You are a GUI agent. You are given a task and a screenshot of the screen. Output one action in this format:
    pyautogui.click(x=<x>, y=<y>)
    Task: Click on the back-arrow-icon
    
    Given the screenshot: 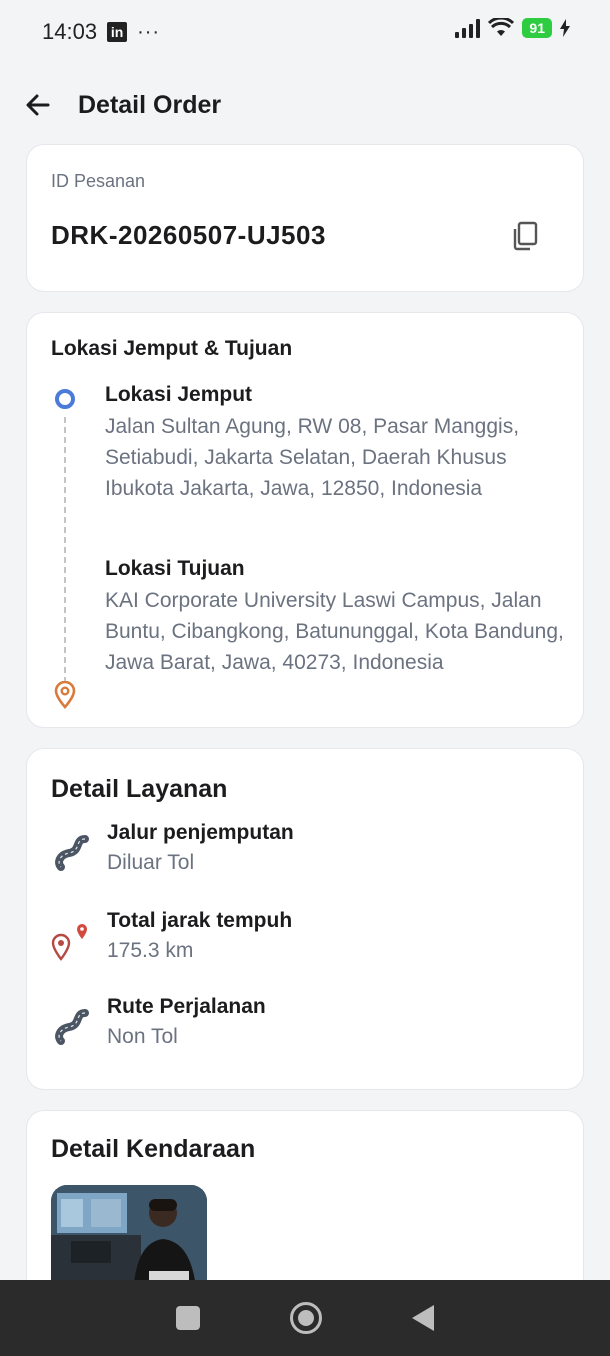 What is the action you would take?
    pyautogui.click(x=38, y=105)
    